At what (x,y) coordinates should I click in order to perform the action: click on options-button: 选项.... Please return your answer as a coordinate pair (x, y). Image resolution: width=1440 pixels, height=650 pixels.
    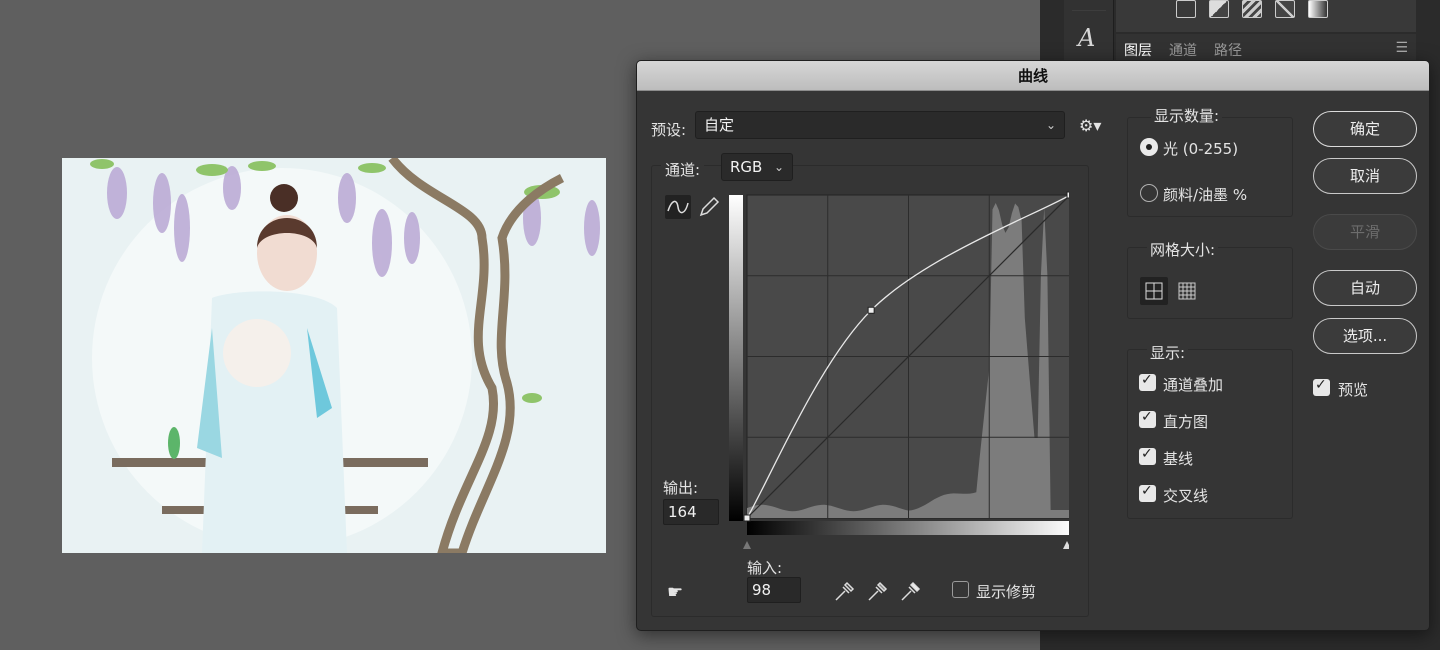
    Looking at the image, I should click on (1365, 336).